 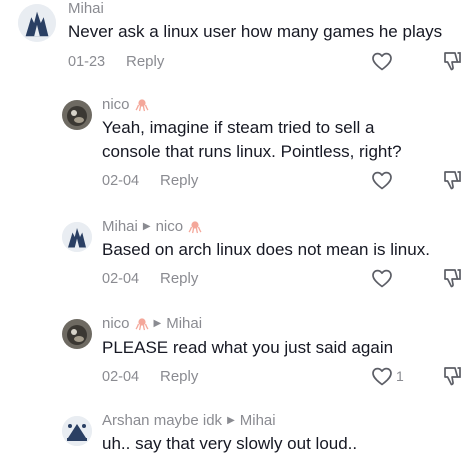 I want to click on comment-date: 01-23, so click(x=87, y=61).